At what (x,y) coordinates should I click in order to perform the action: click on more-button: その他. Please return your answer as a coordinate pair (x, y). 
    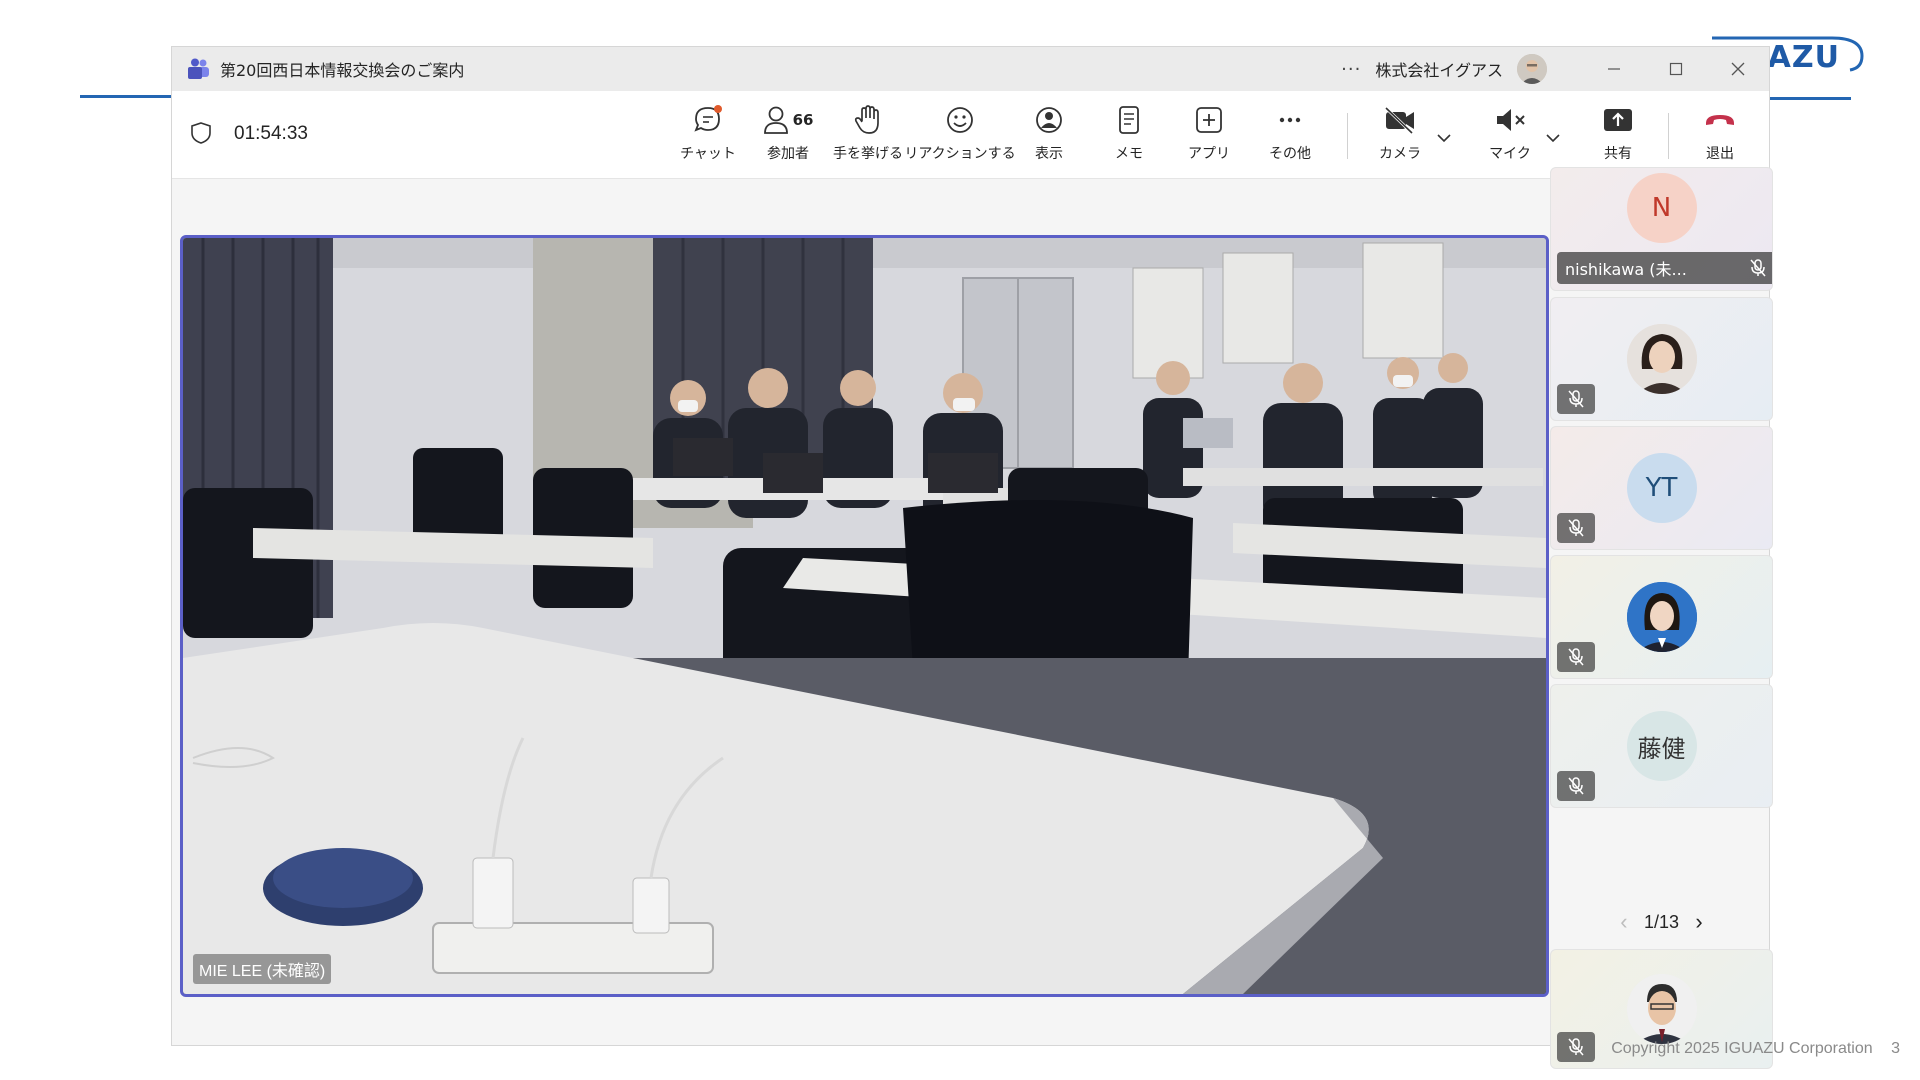
    Looking at the image, I should click on (1290, 136).